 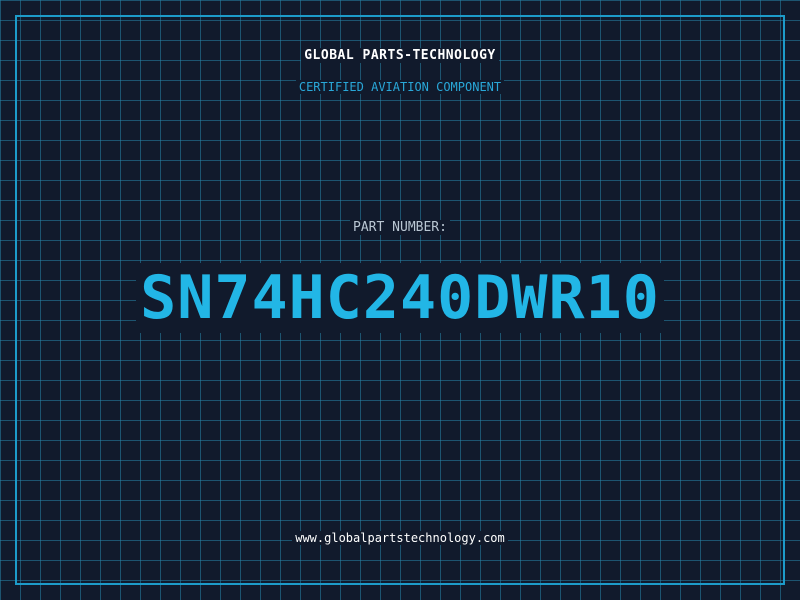 I want to click on part-number-value: SN74HC240DWR10, so click(x=400, y=298).